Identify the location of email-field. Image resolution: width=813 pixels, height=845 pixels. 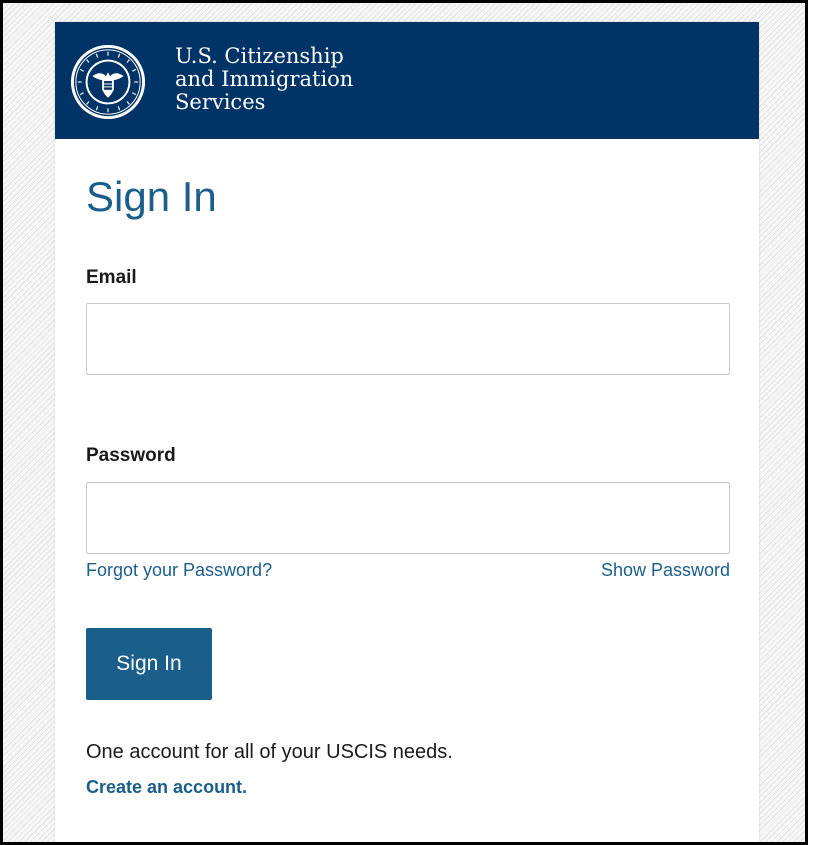
(408, 339).